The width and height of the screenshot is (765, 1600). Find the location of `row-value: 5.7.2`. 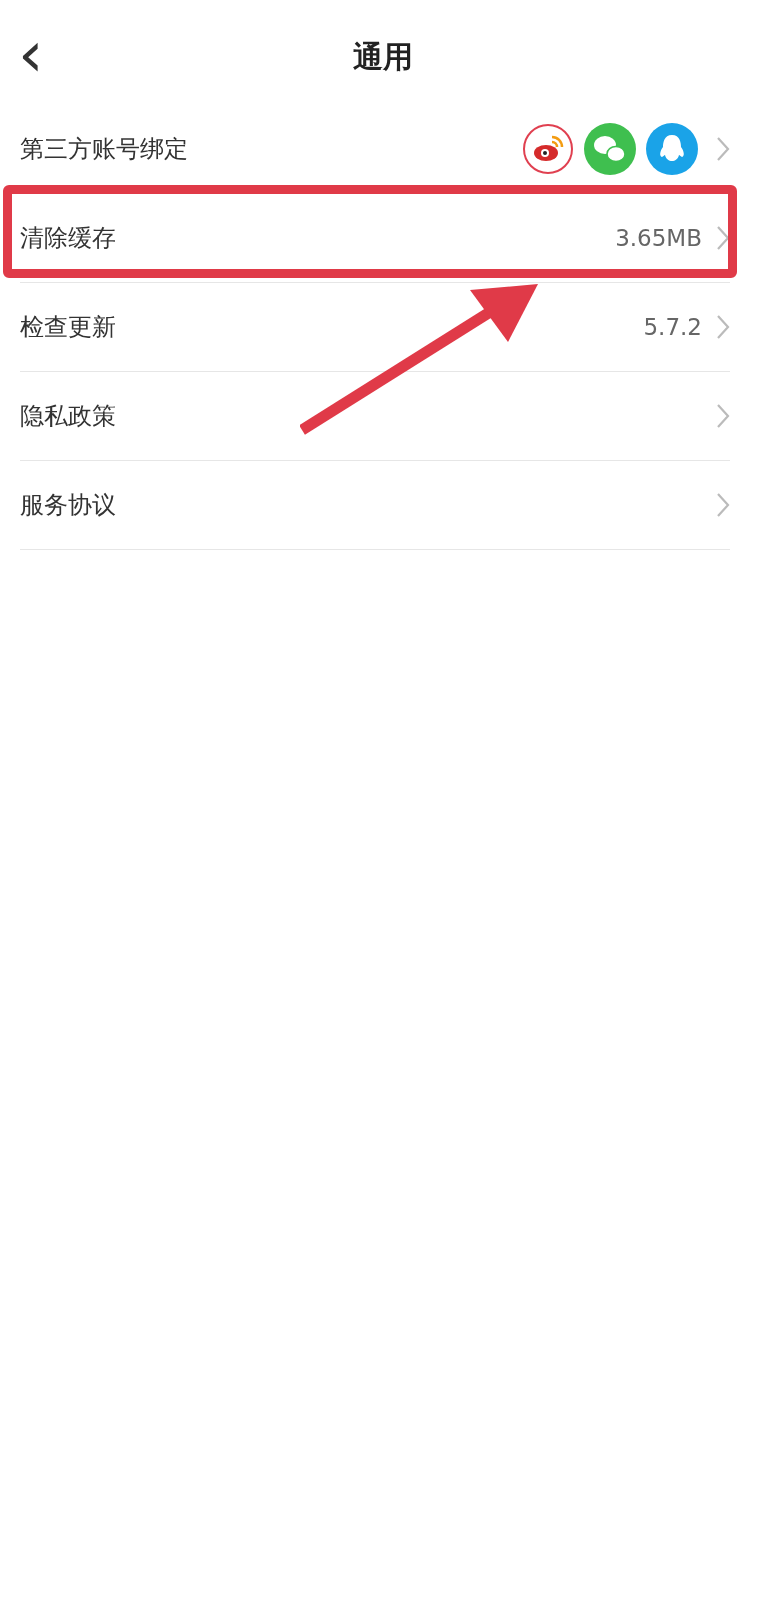

row-value: 5.7.2 is located at coordinates (672, 327).